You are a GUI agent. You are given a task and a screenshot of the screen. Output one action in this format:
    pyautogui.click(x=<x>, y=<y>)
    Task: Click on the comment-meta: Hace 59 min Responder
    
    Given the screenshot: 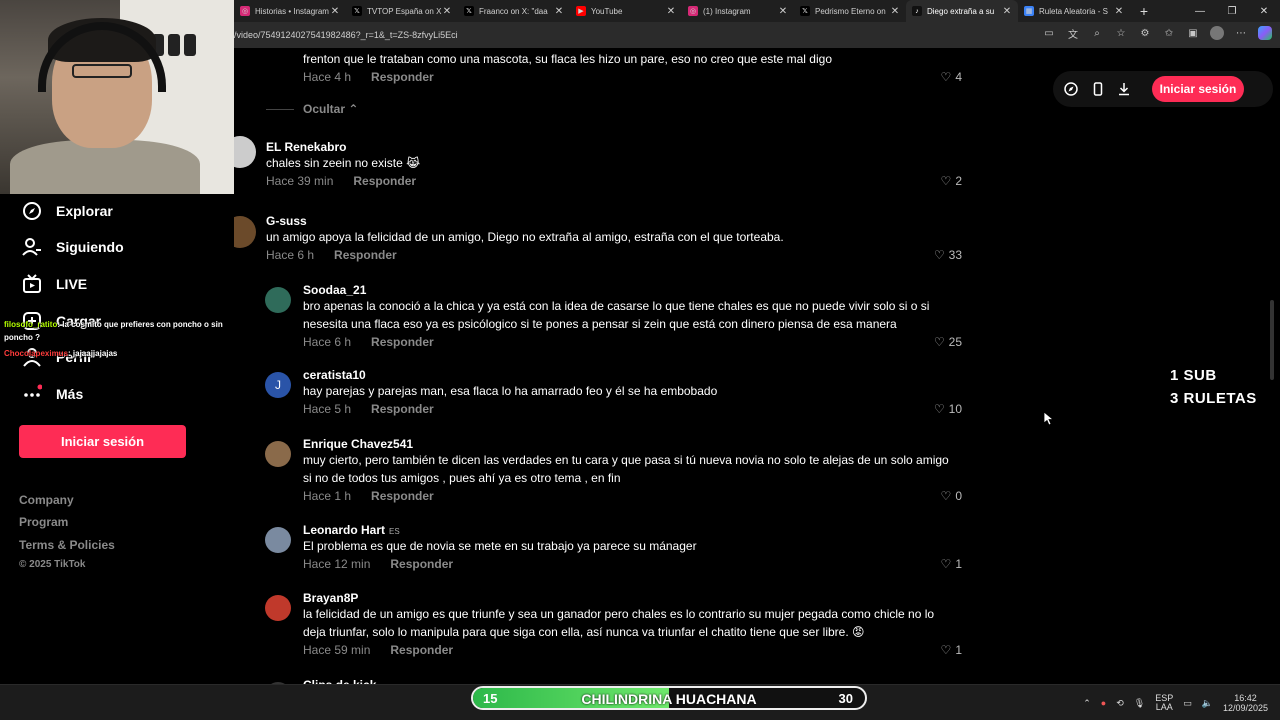 What is the action you would take?
    pyautogui.click(x=378, y=650)
    